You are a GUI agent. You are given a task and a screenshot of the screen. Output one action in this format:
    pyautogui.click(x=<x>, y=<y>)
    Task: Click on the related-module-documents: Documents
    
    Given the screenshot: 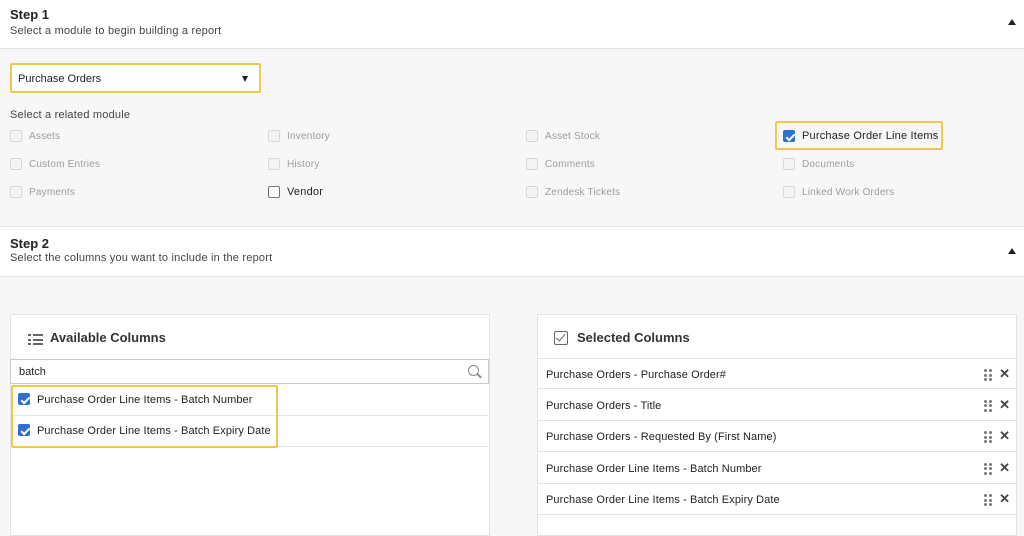 What is the action you would take?
    pyautogui.click(x=818, y=164)
    